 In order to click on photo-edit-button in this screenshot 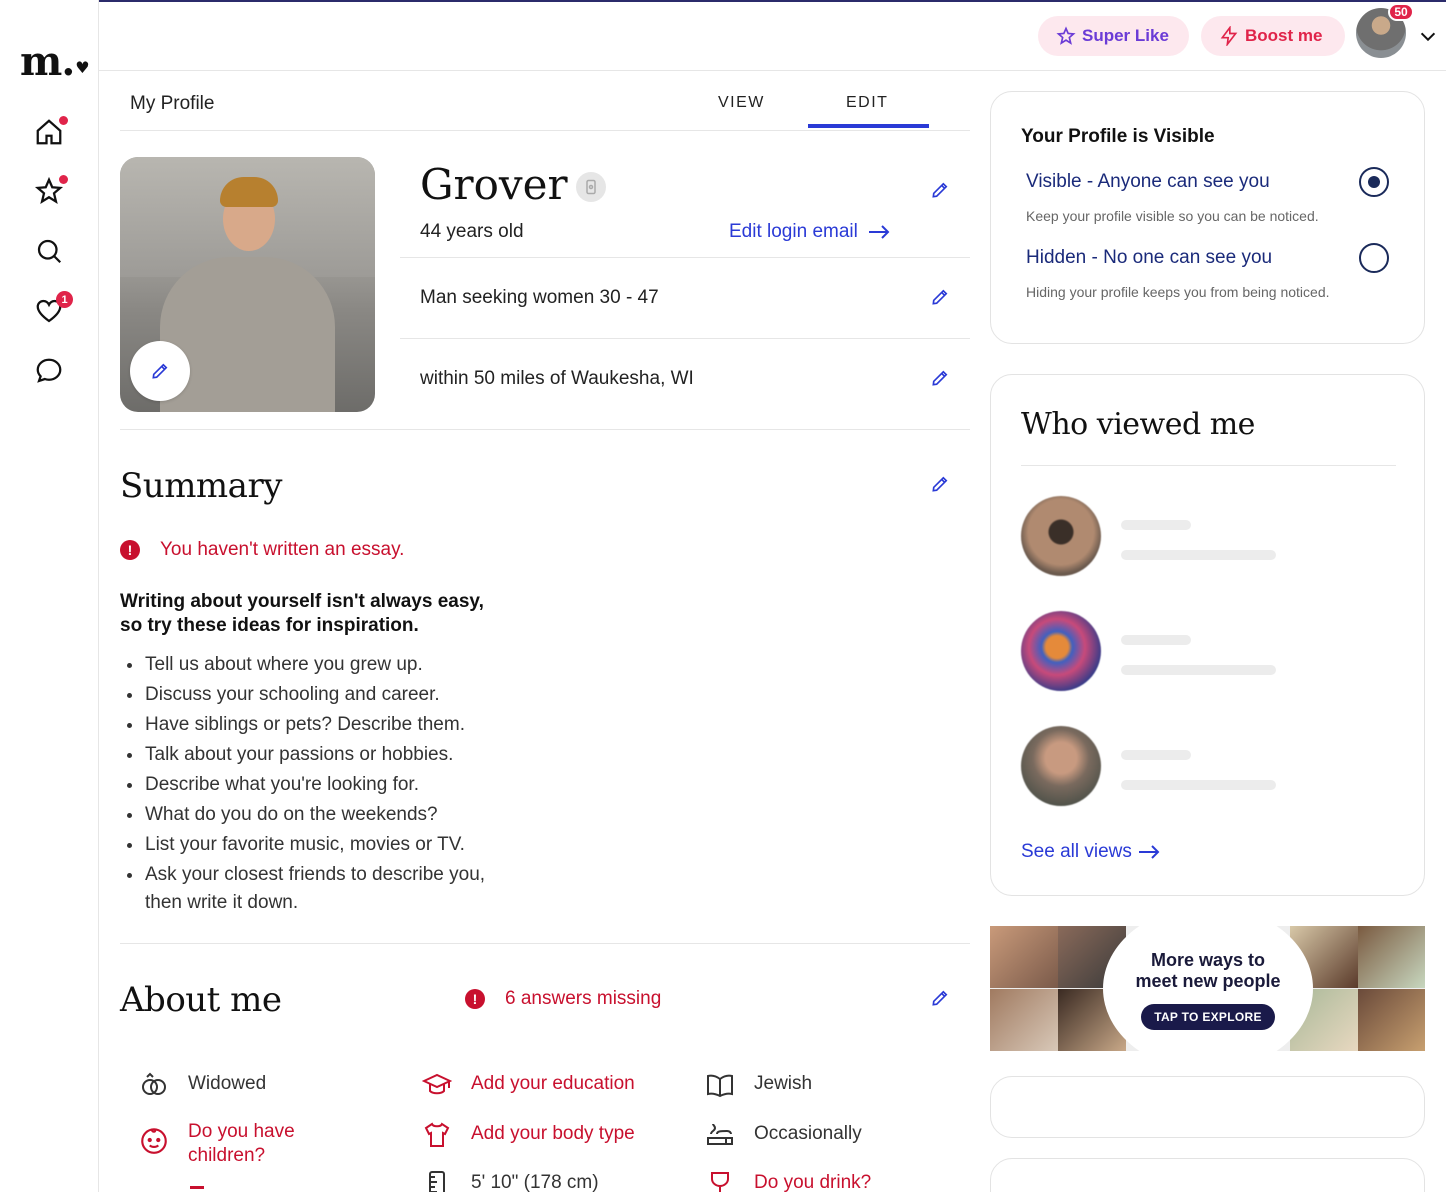, I will do `click(160, 371)`.